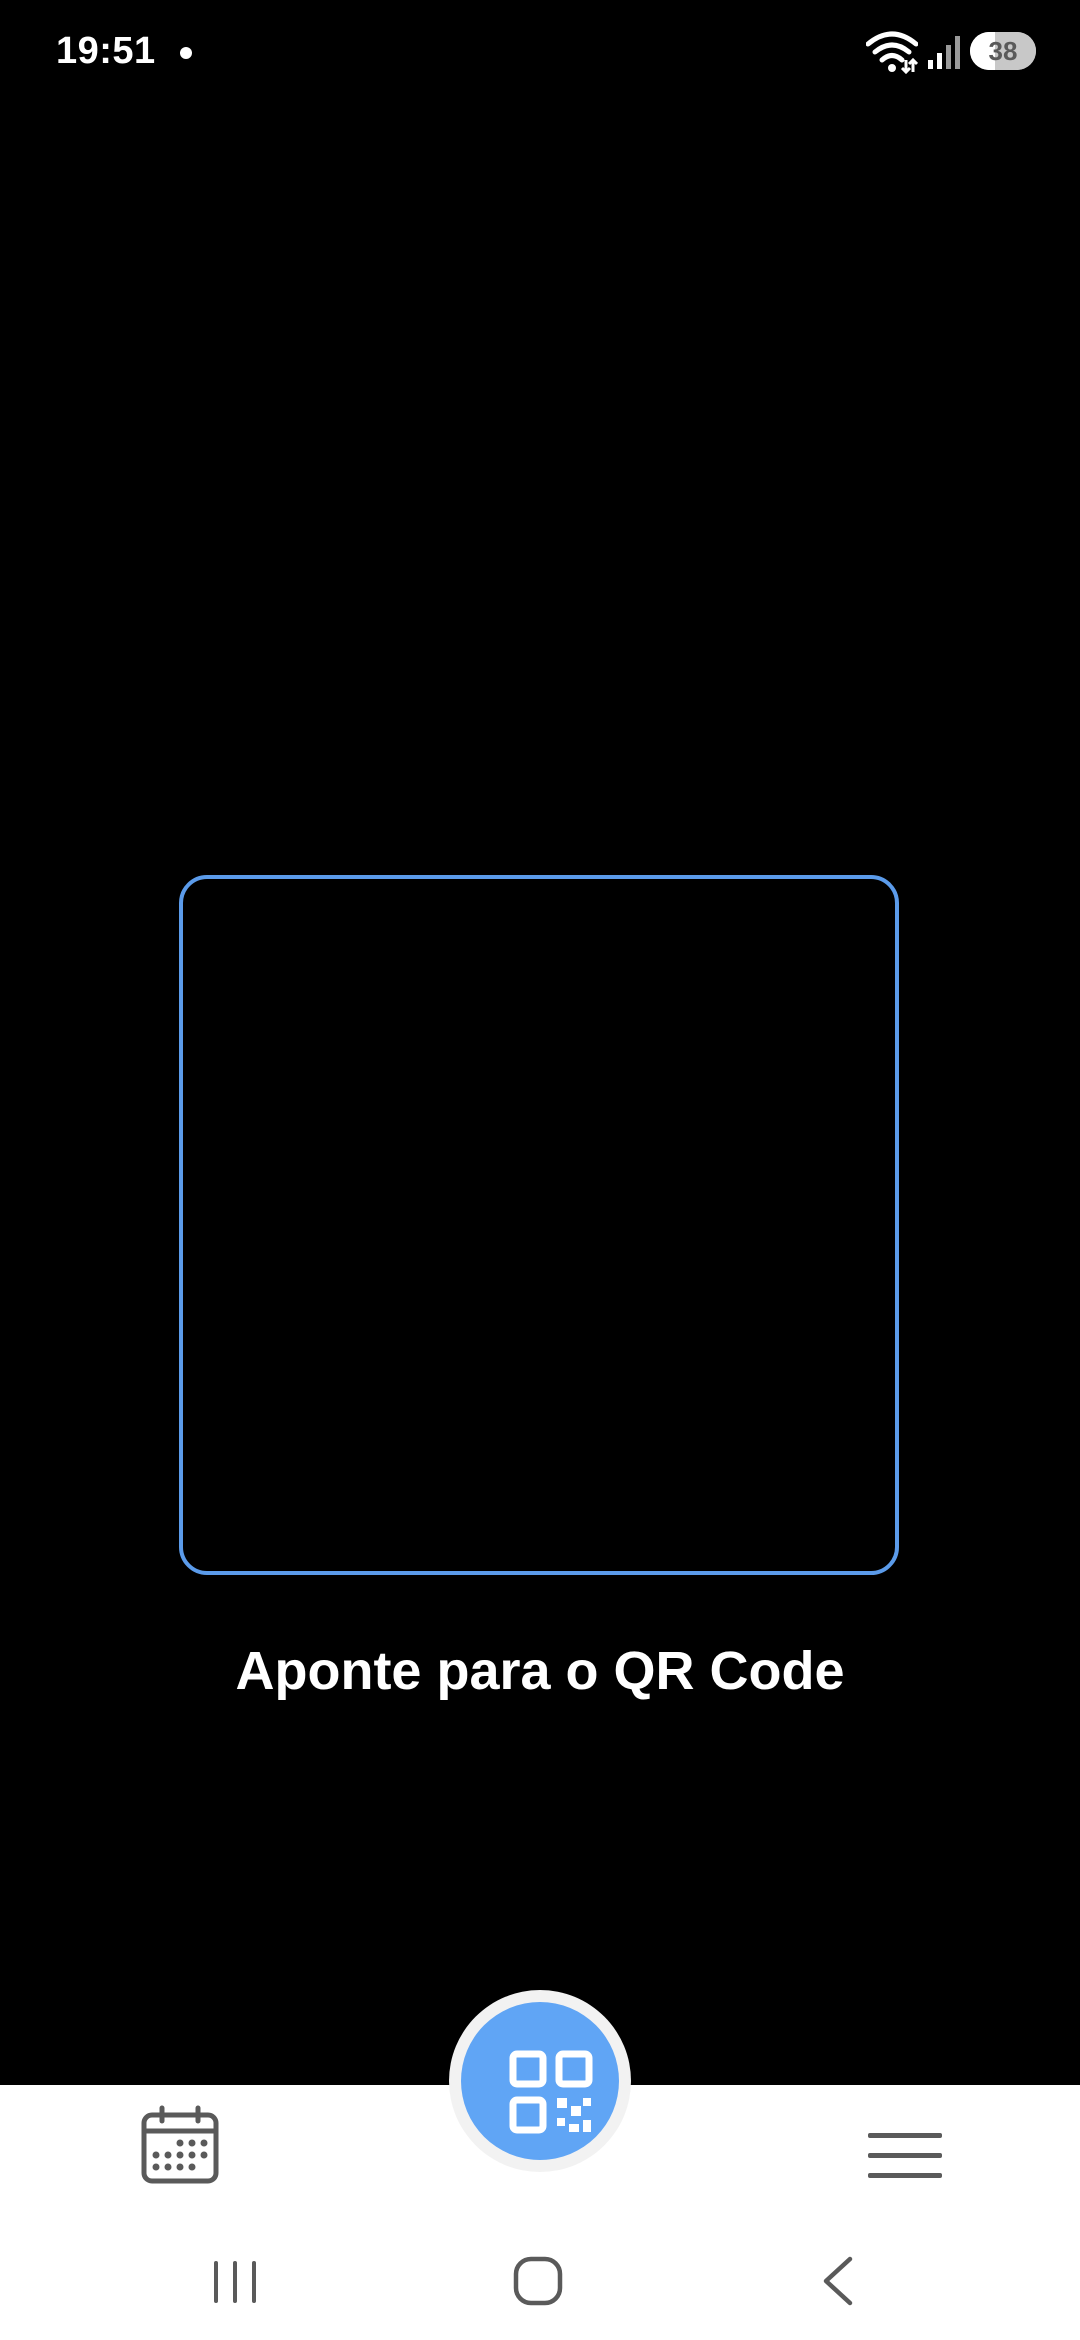 This screenshot has height=2340, width=1080. I want to click on wifi-icon, so click(892, 52).